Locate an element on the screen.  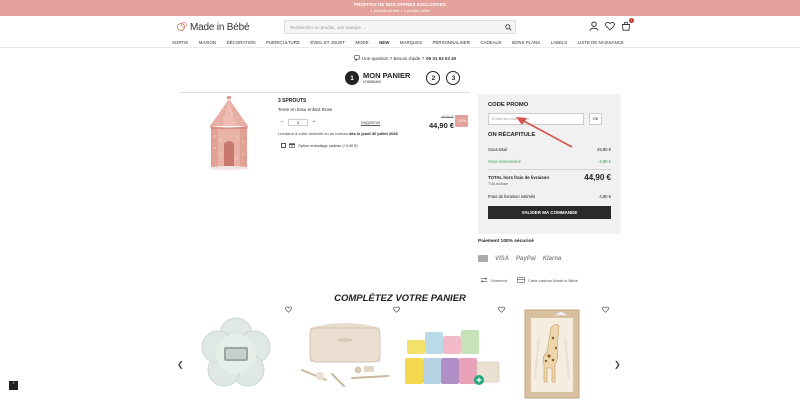
gift-wrap-label: Option emballage cadeau (+3,90 €) is located at coordinates (328, 145).